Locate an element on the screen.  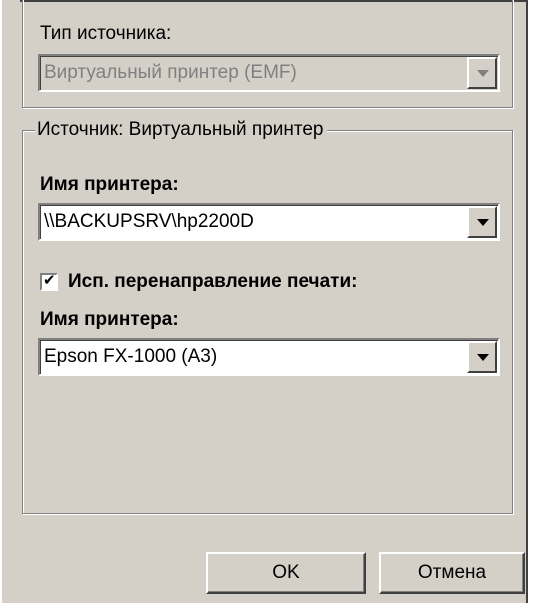
source-group-title: Источник: Виртуальный принтер is located at coordinates (181, 130).